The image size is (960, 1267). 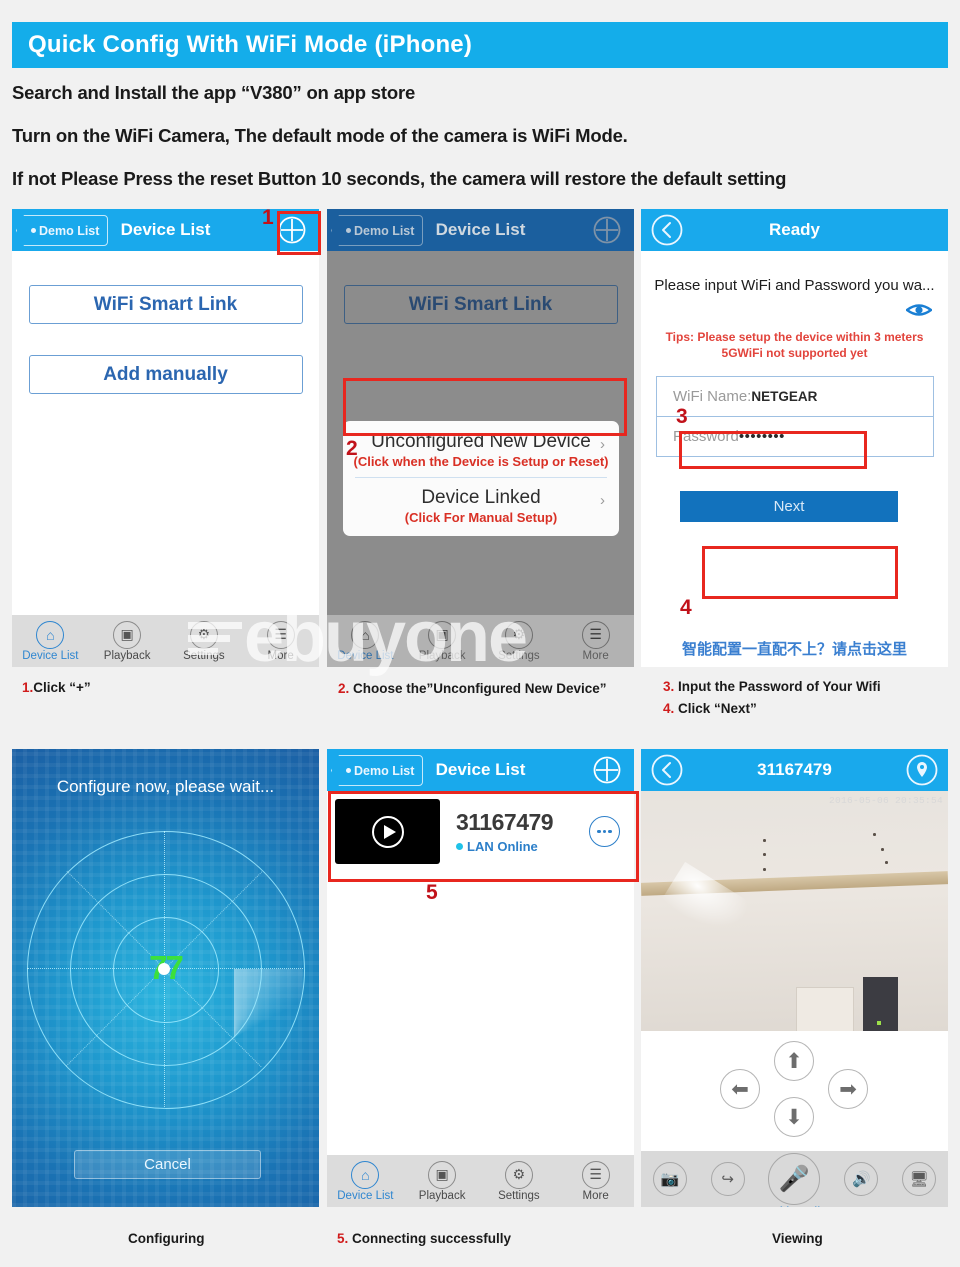 I want to click on smart-config-help-link: 智能配置一直配不上？请点击这里, so click(x=794, y=648).